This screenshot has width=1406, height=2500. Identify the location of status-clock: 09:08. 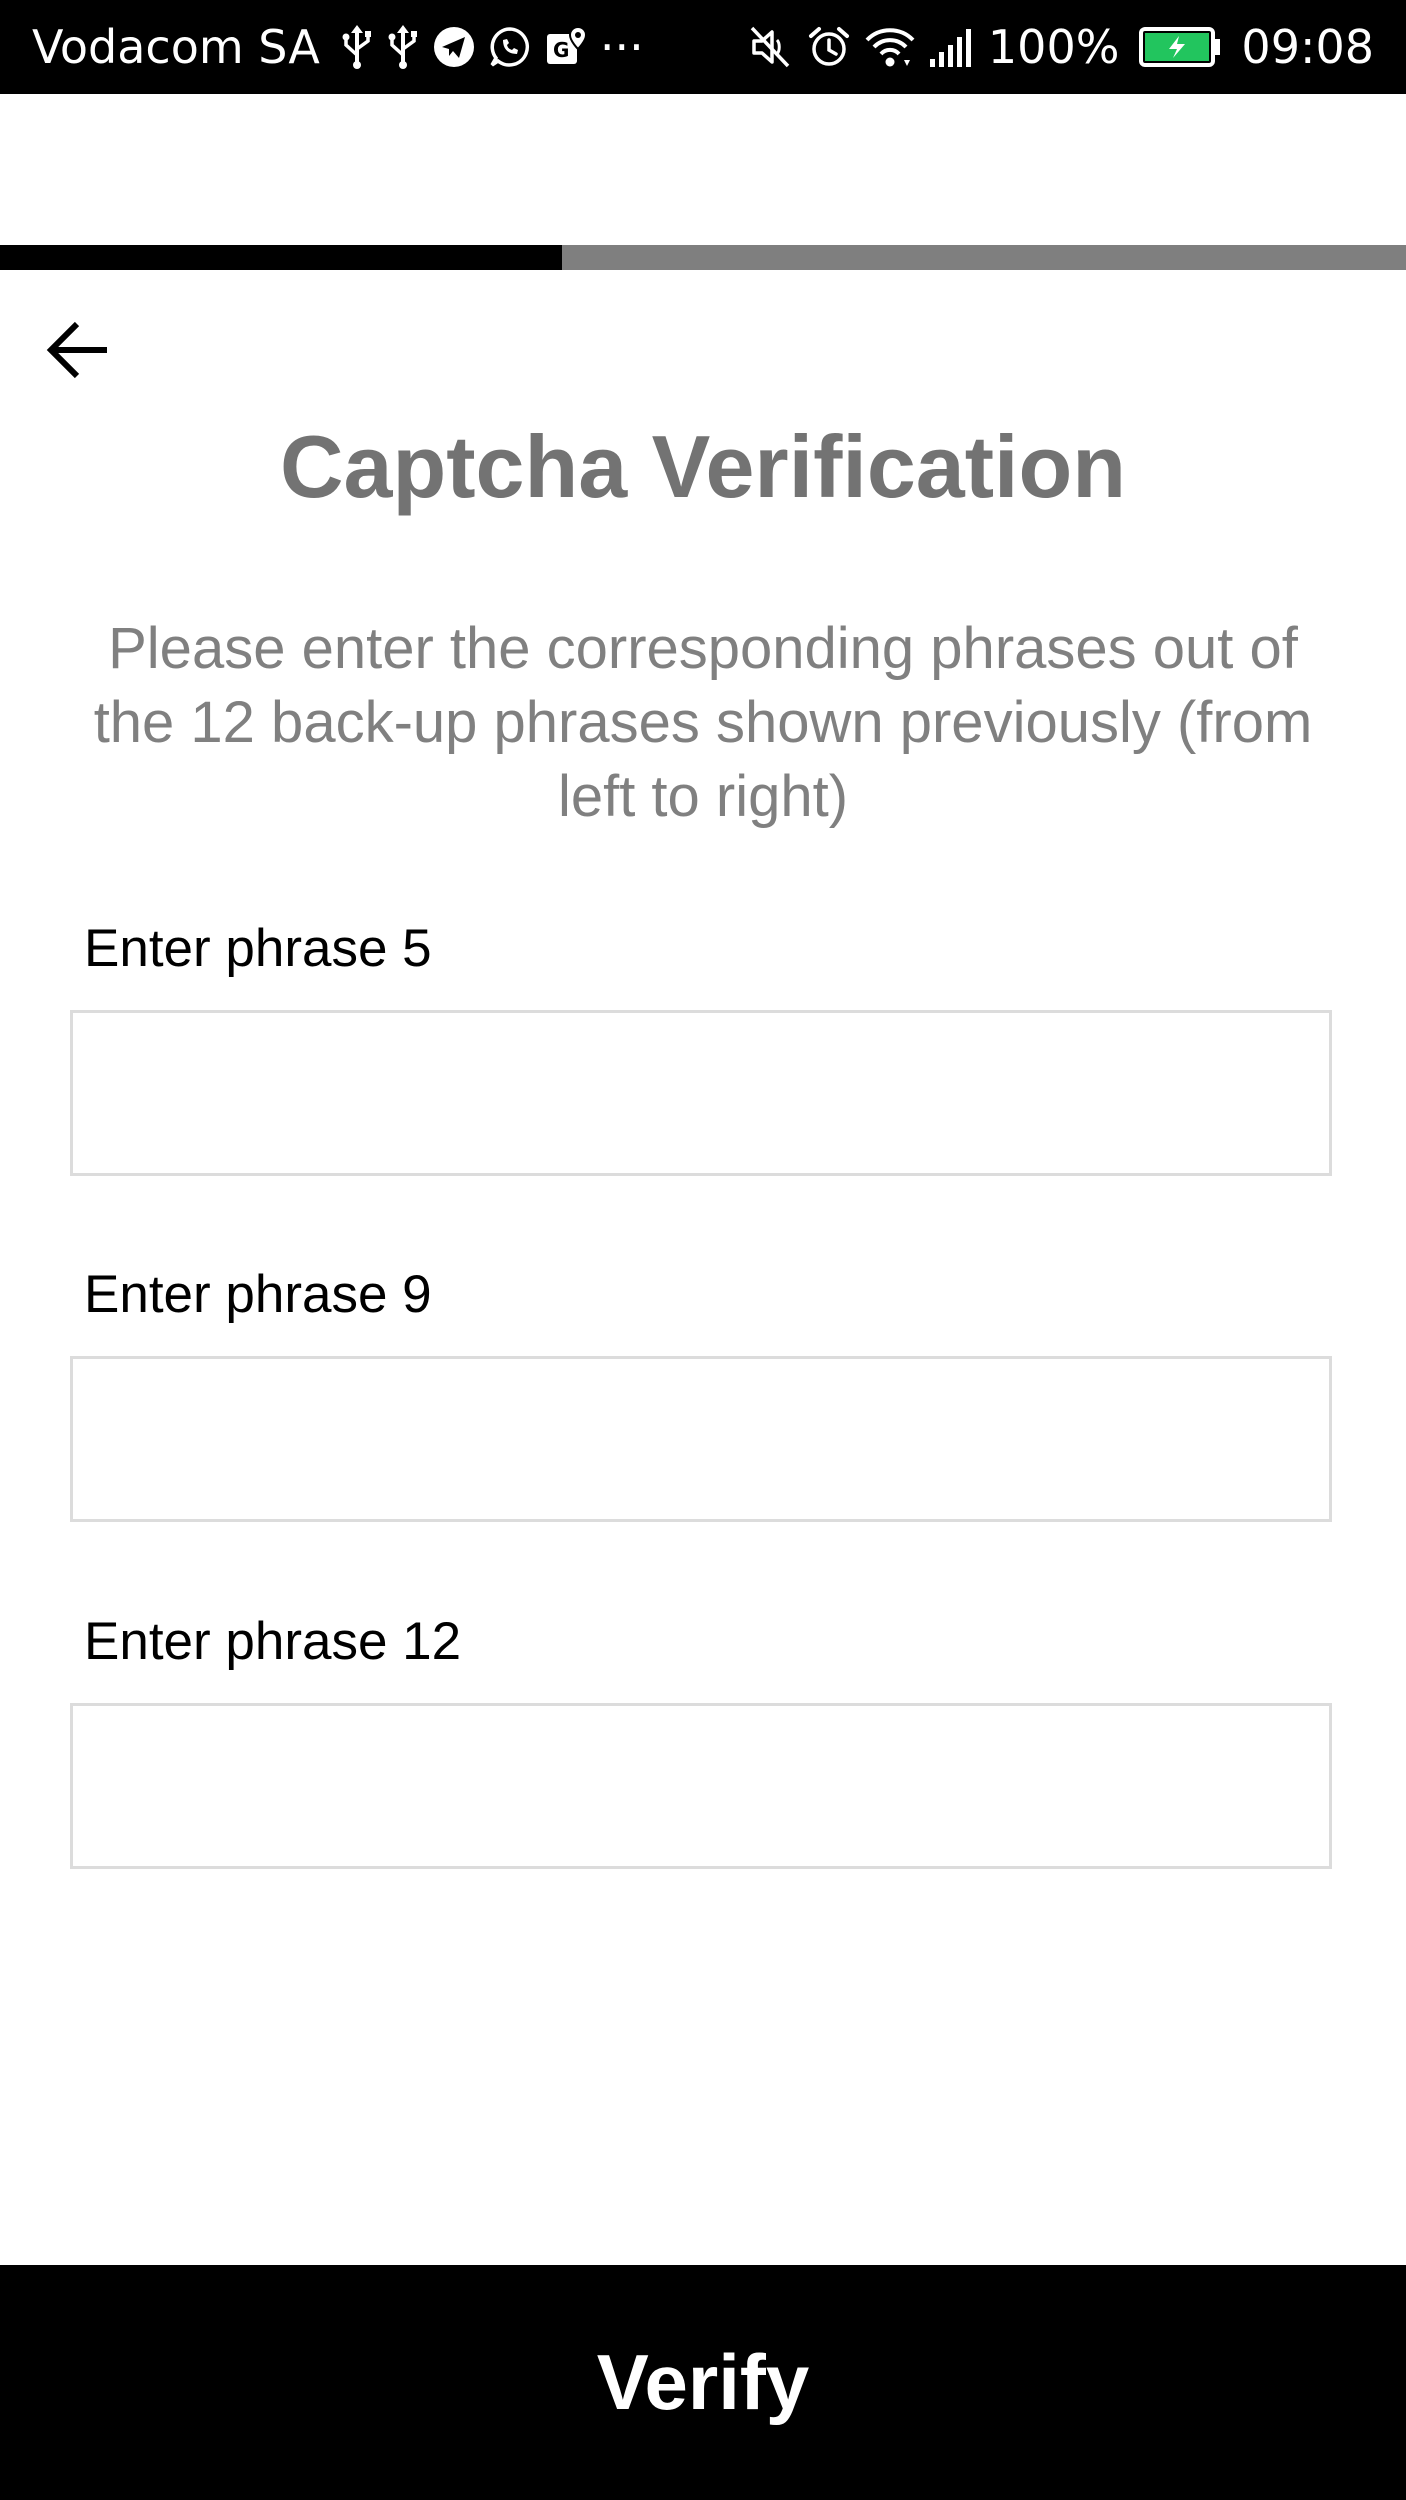
(1307, 47).